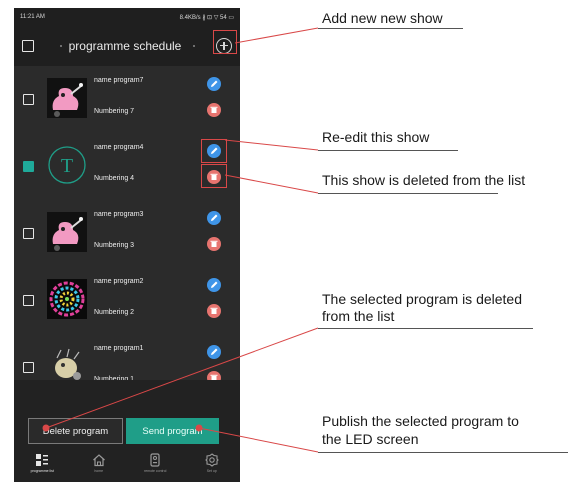 This screenshot has height=489, width=584. What do you see at coordinates (376, 137) in the screenshot?
I see `annotation-reedit: Re-edit this show` at bounding box center [376, 137].